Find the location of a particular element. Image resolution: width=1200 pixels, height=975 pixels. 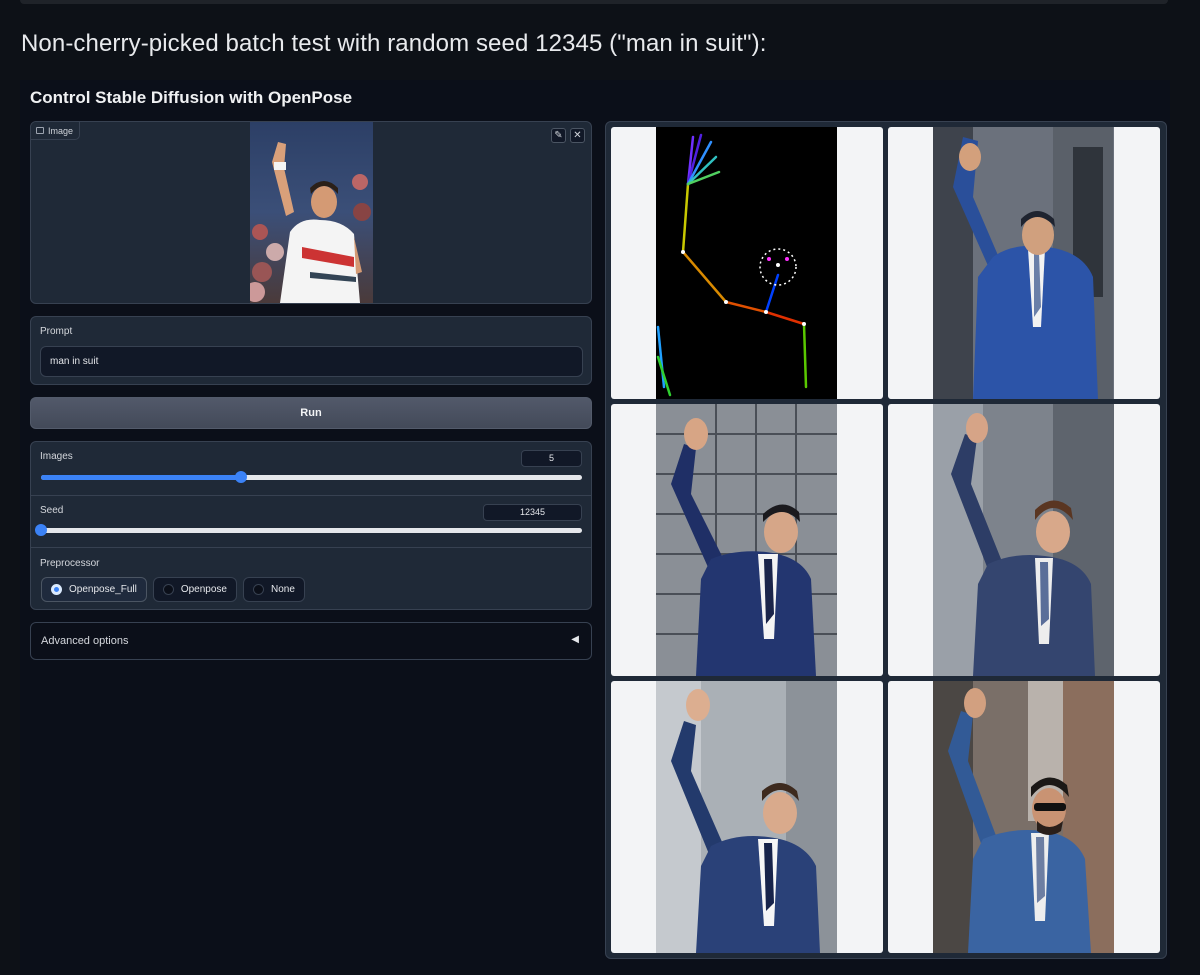

images-slider is located at coordinates (311, 477).